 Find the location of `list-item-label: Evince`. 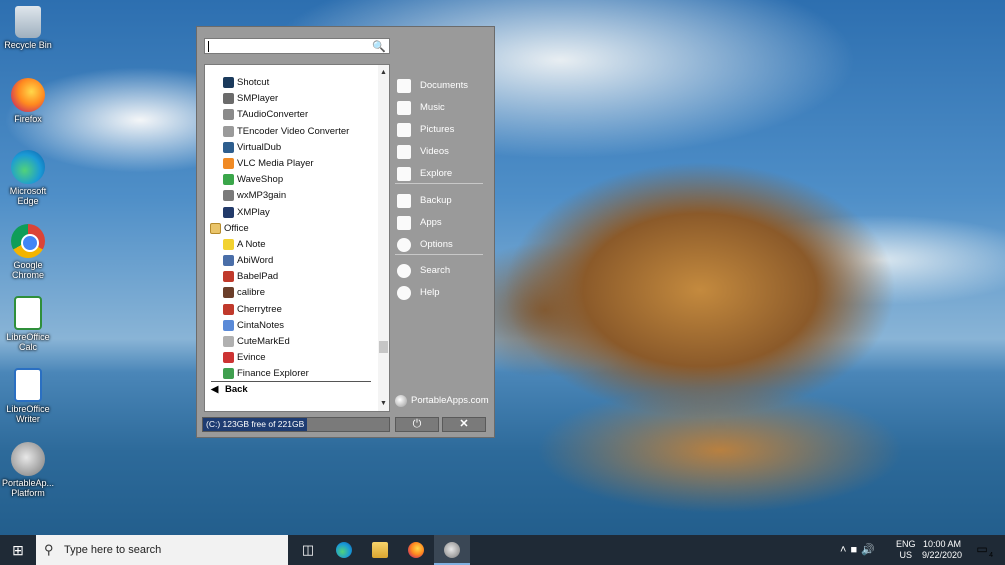

list-item-label: Evince is located at coordinates (251, 358).